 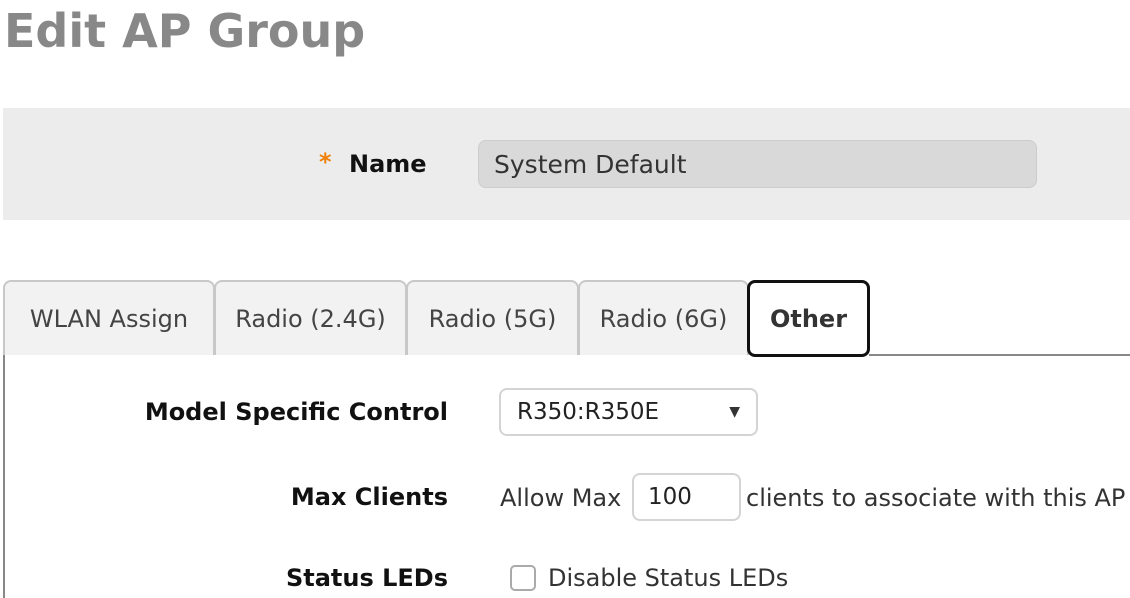 What do you see at coordinates (999, 355) in the screenshot?
I see `tab-divider` at bounding box center [999, 355].